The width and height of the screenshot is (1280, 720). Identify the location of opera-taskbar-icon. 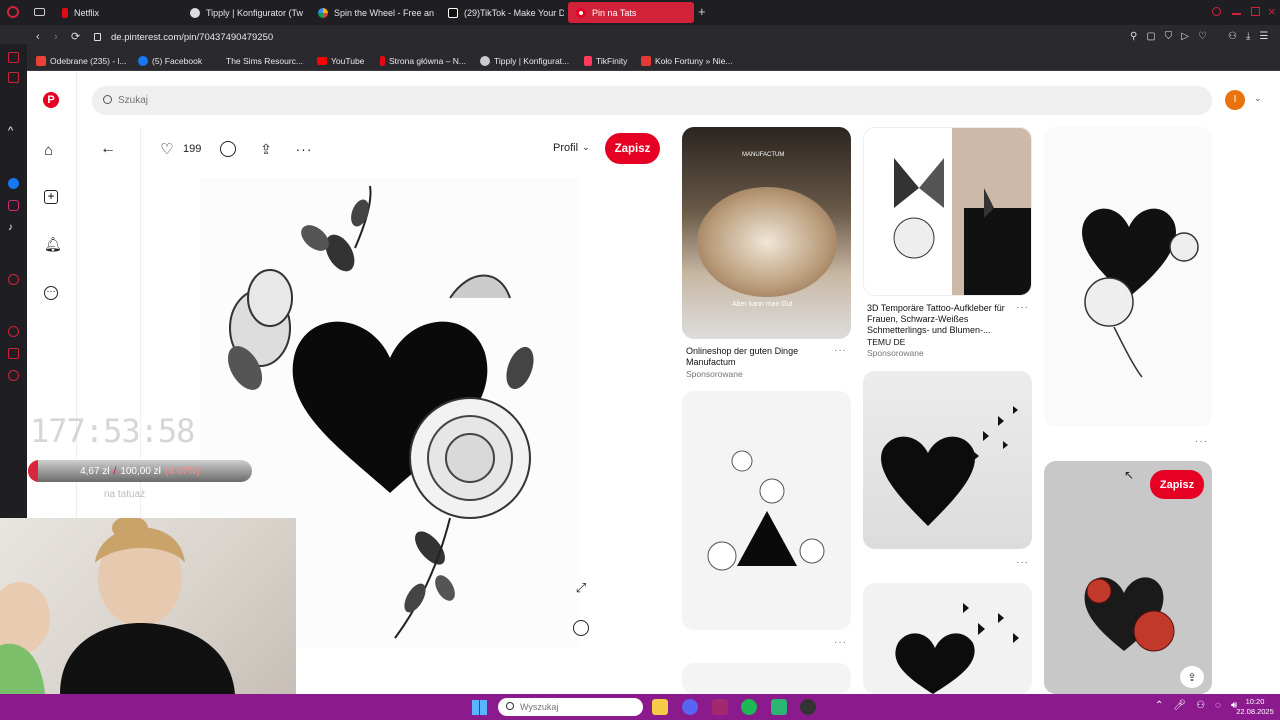
(720, 707).